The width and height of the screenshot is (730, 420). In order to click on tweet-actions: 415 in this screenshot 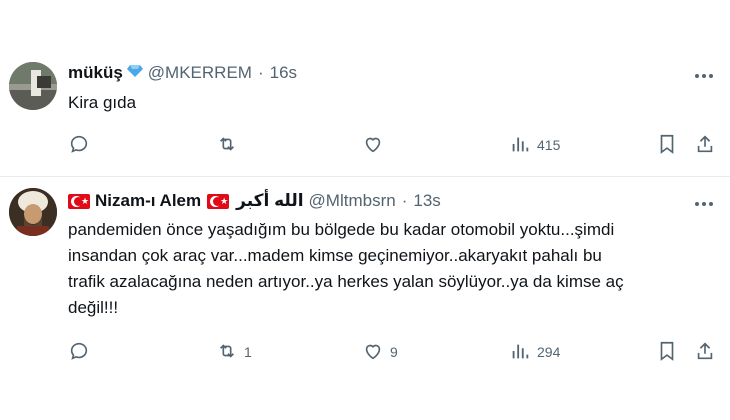, I will do `click(393, 145)`.